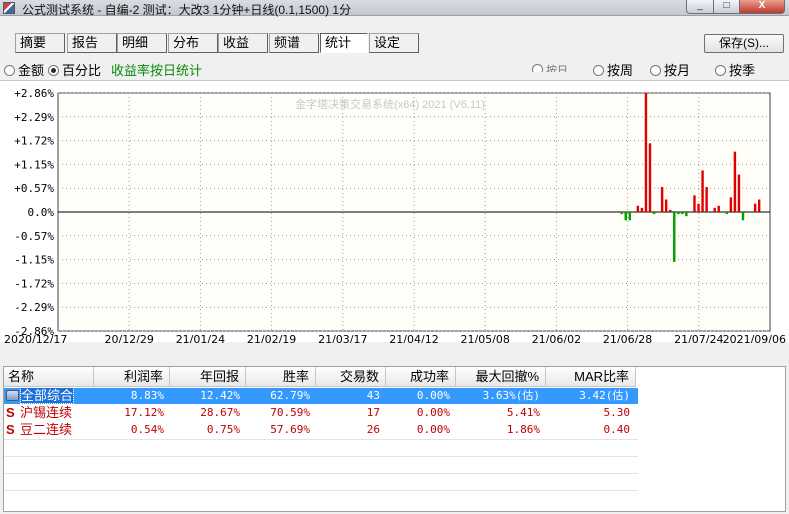  What do you see at coordinates (34, 283) in the screenshot?
I see `y-tick-label: -1.72%` at bounding box center [34, 283].